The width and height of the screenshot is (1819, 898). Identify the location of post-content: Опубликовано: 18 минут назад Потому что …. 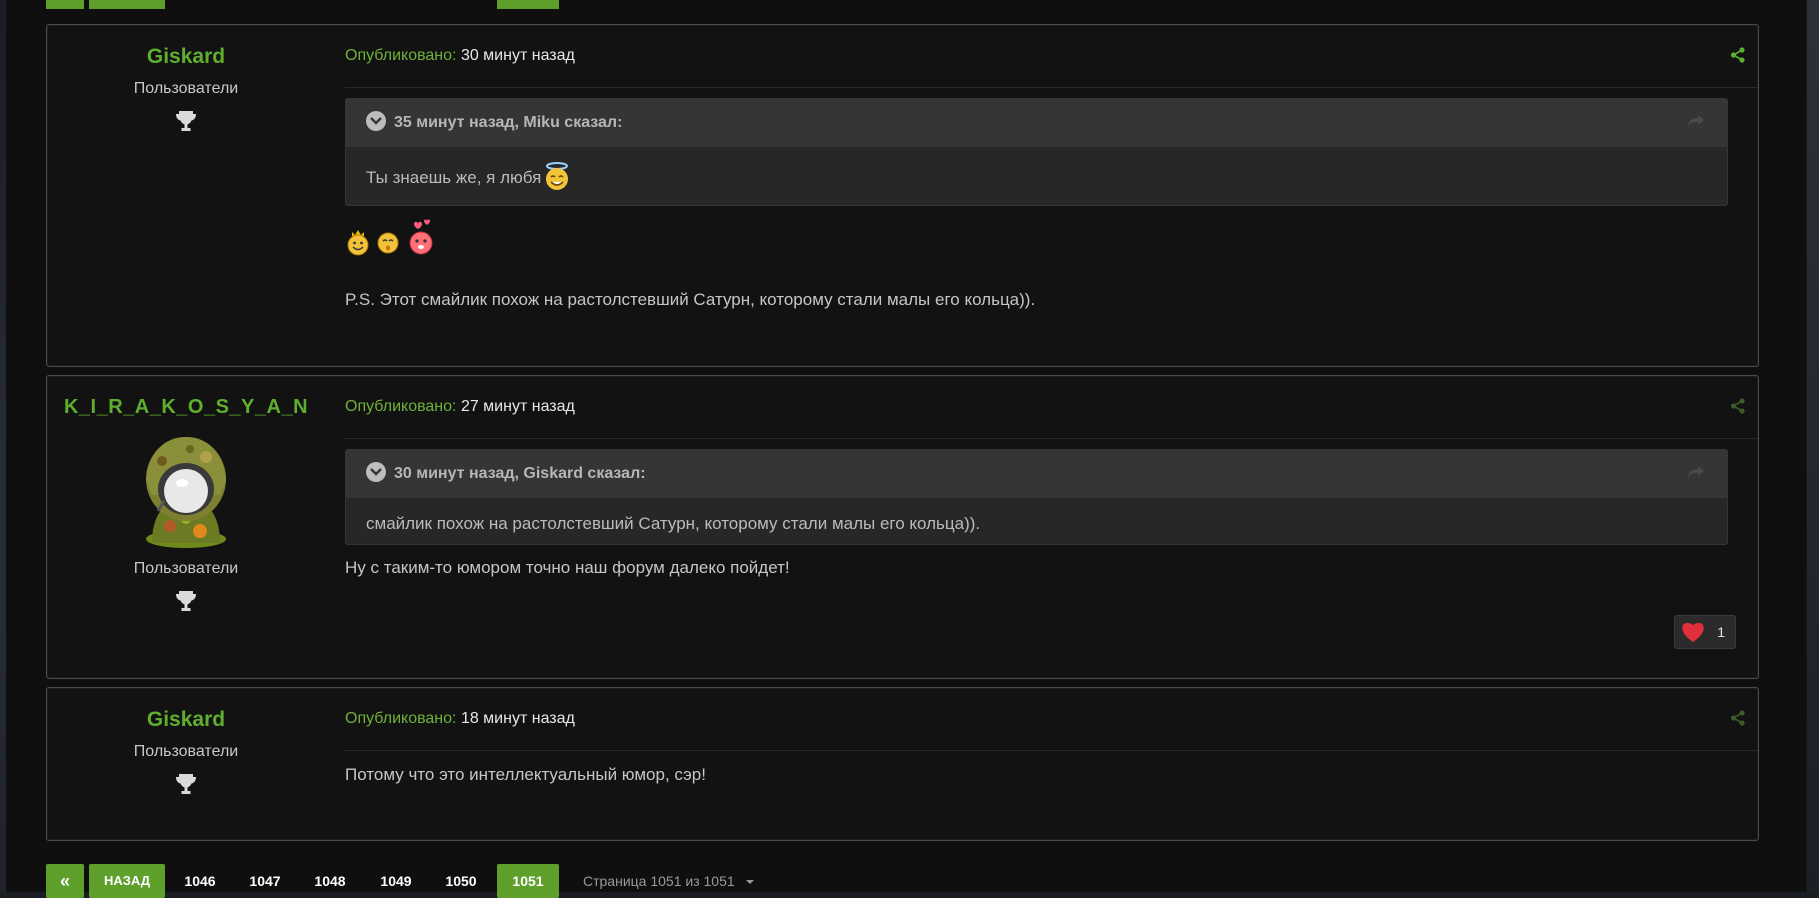
(1051, 736).